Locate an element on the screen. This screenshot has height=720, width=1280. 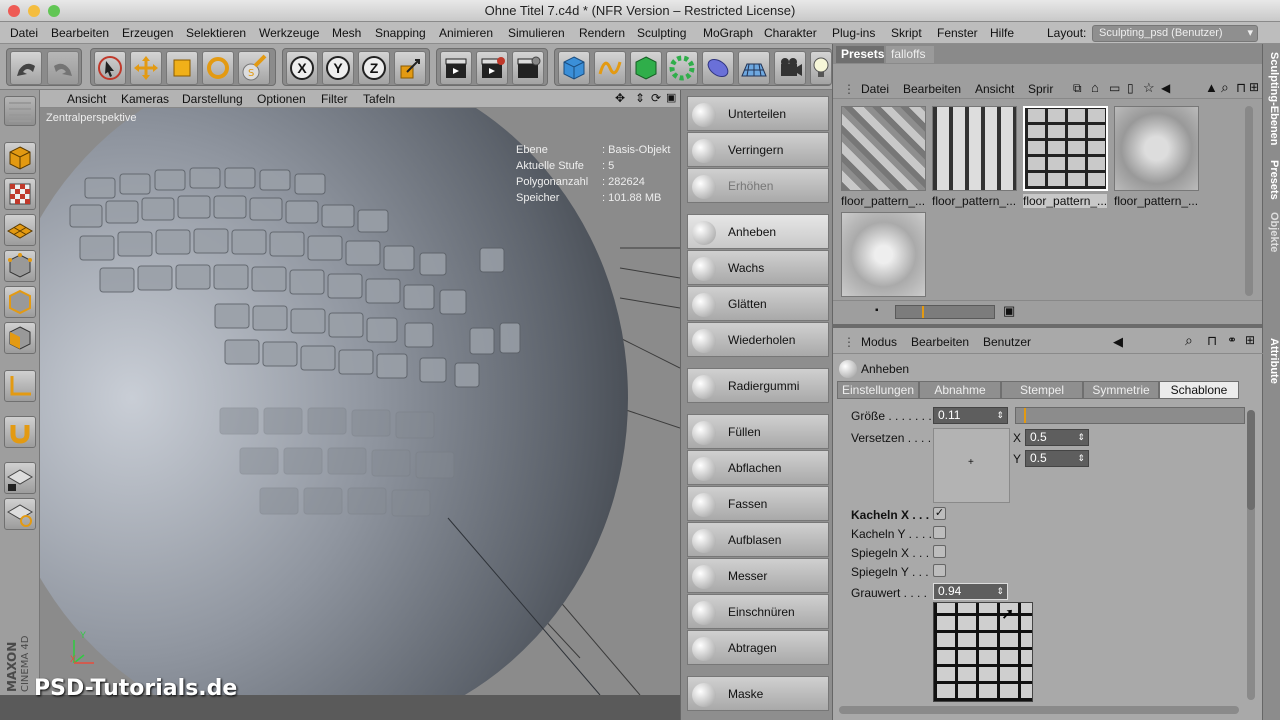
viewport-menu-tafeln: Tafeln is located at coordinates (379, 99).